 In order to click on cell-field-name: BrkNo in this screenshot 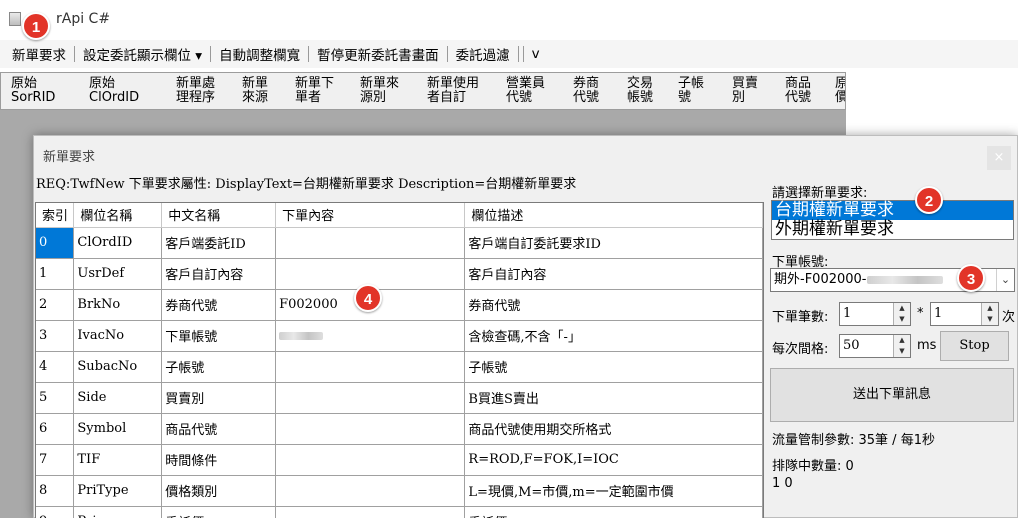, I will do `click(118, 305)`.